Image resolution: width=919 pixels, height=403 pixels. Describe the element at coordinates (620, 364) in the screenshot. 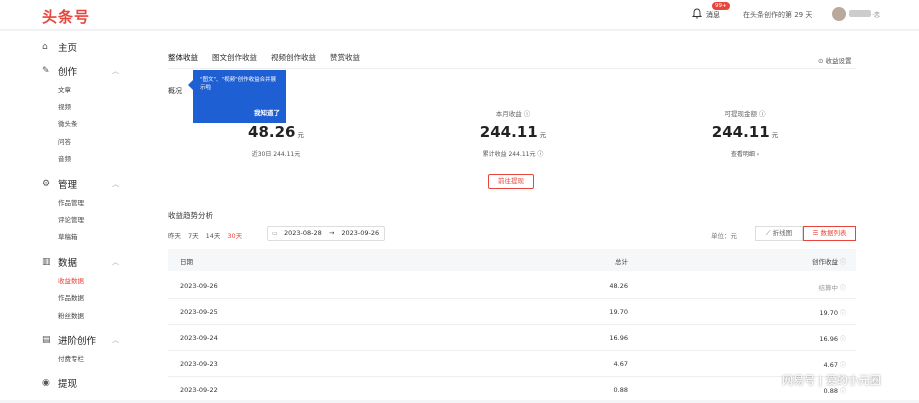

I see `row-total: 4.67` at that location.